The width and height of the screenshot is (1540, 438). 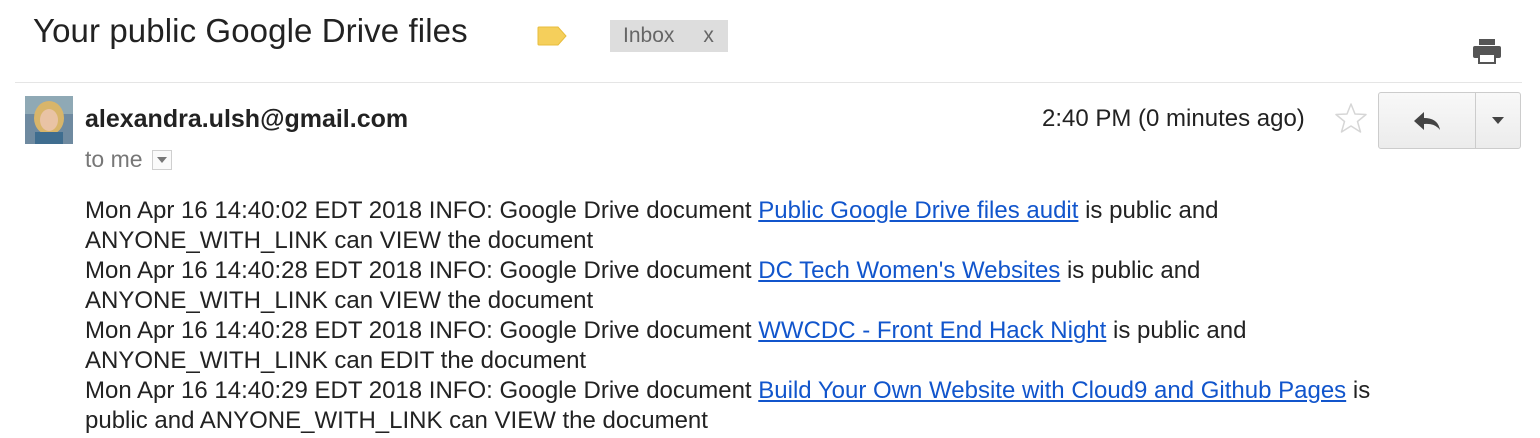 What do you see at coordinates (708, 36) in the screenshot?
I see `remove-label-button: x` at bounding box center [708, 36].